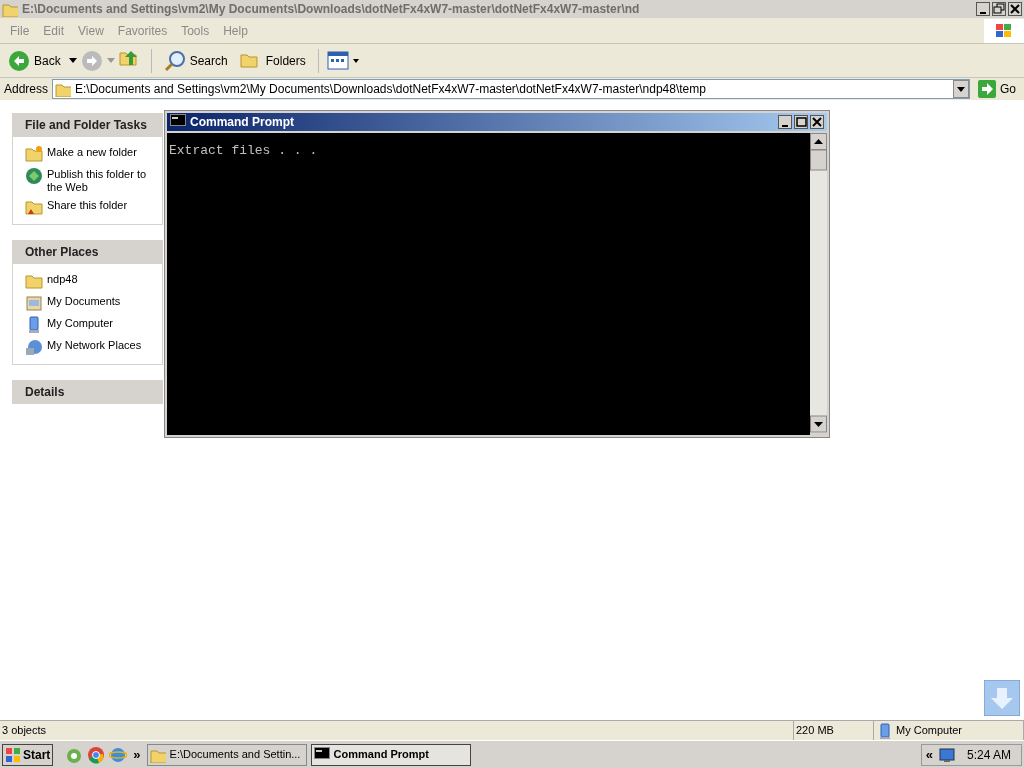 This screenshot has width=1024, height=768. What do you see at coordinates (34, 303) in the screenshot?
I see `documents-icon` at bounding box center [34, 303].